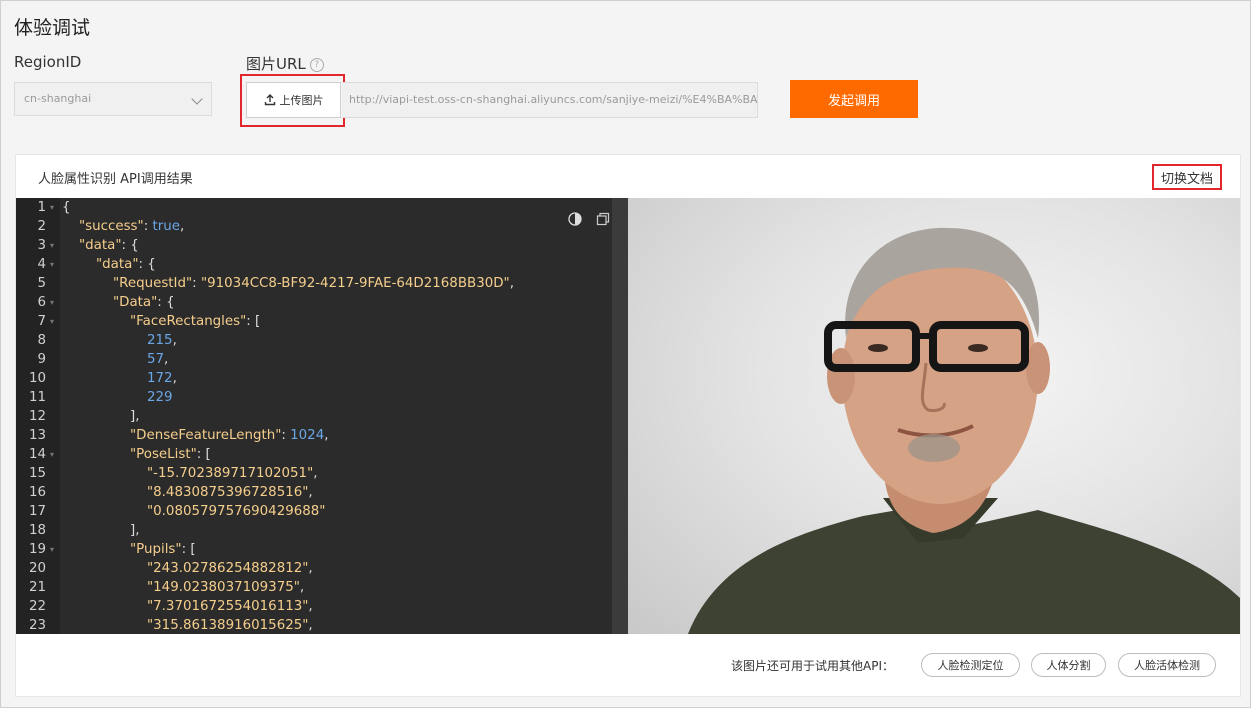  Describe the element at coordinates (37, 511) in the screenshot. I see `line-number: 17` at that location.